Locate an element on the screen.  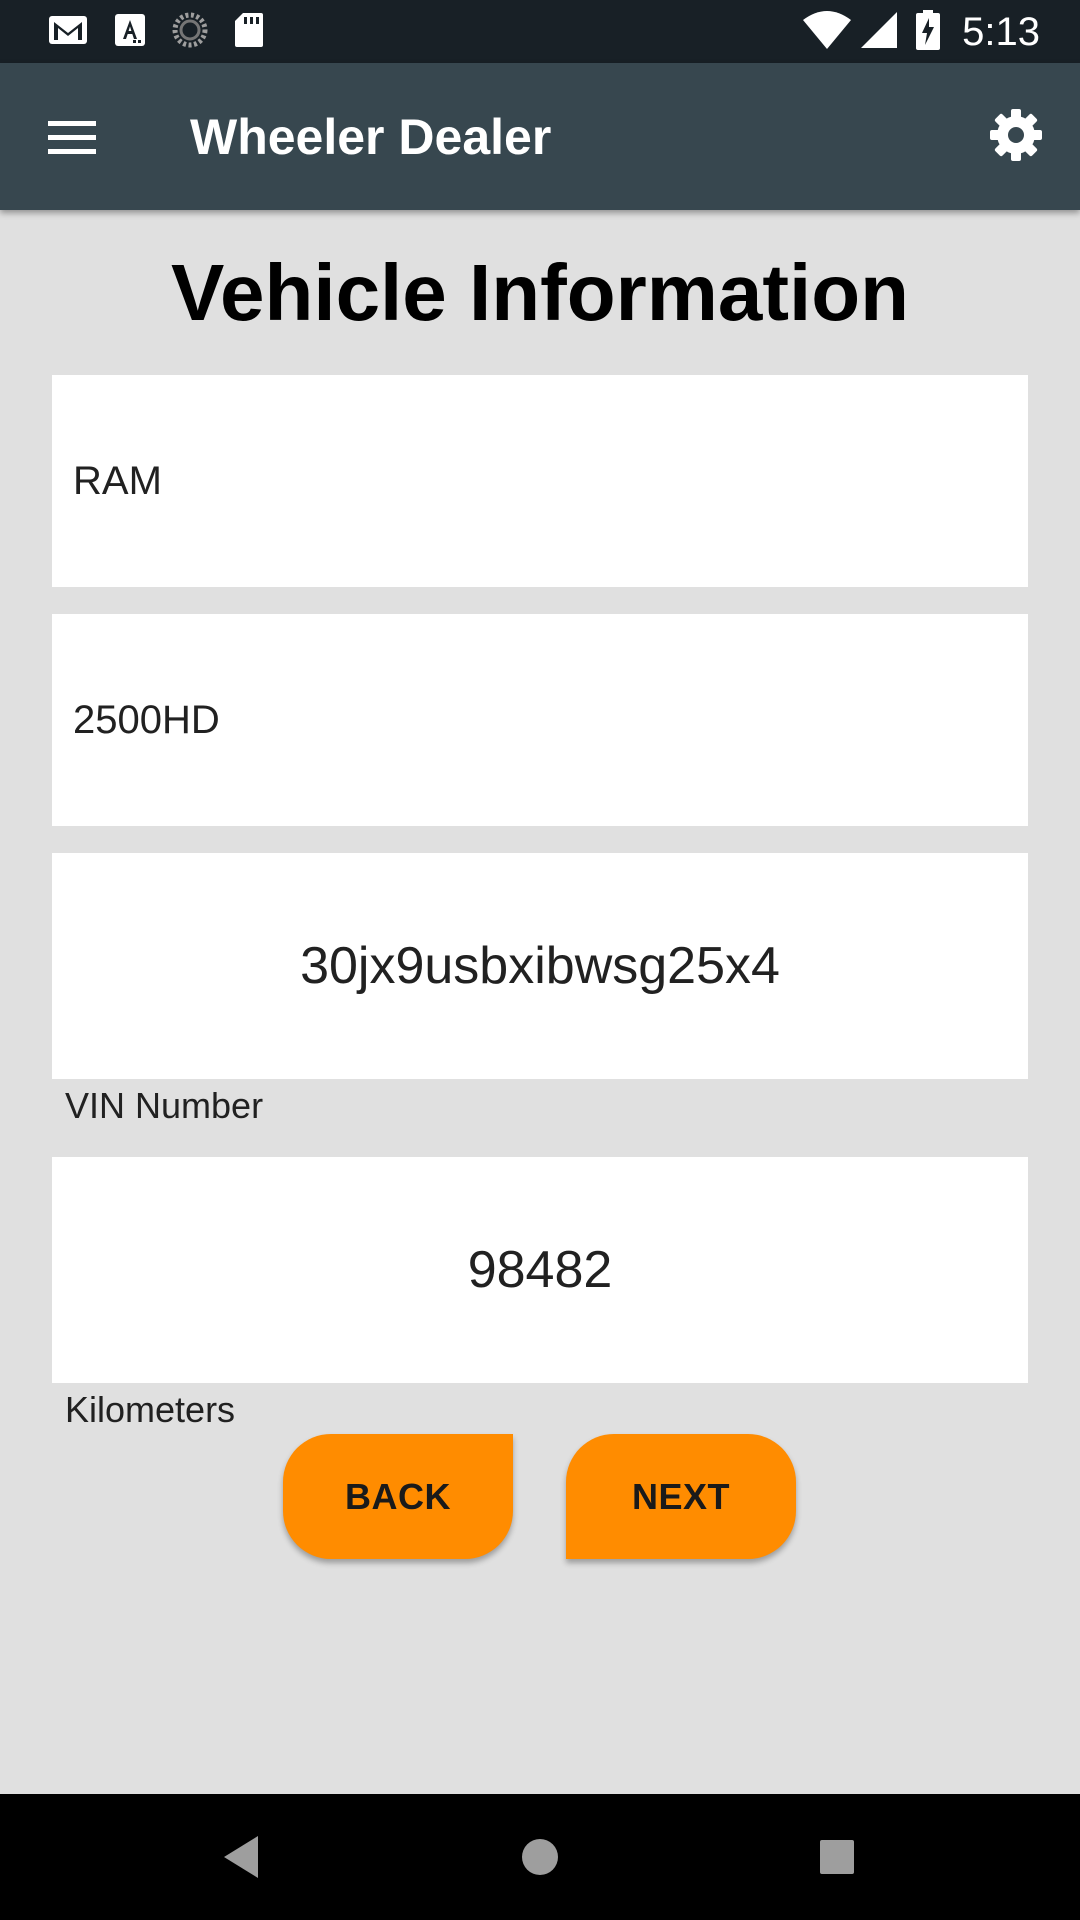
navigation-bar is located at coordinates (540, 1857).